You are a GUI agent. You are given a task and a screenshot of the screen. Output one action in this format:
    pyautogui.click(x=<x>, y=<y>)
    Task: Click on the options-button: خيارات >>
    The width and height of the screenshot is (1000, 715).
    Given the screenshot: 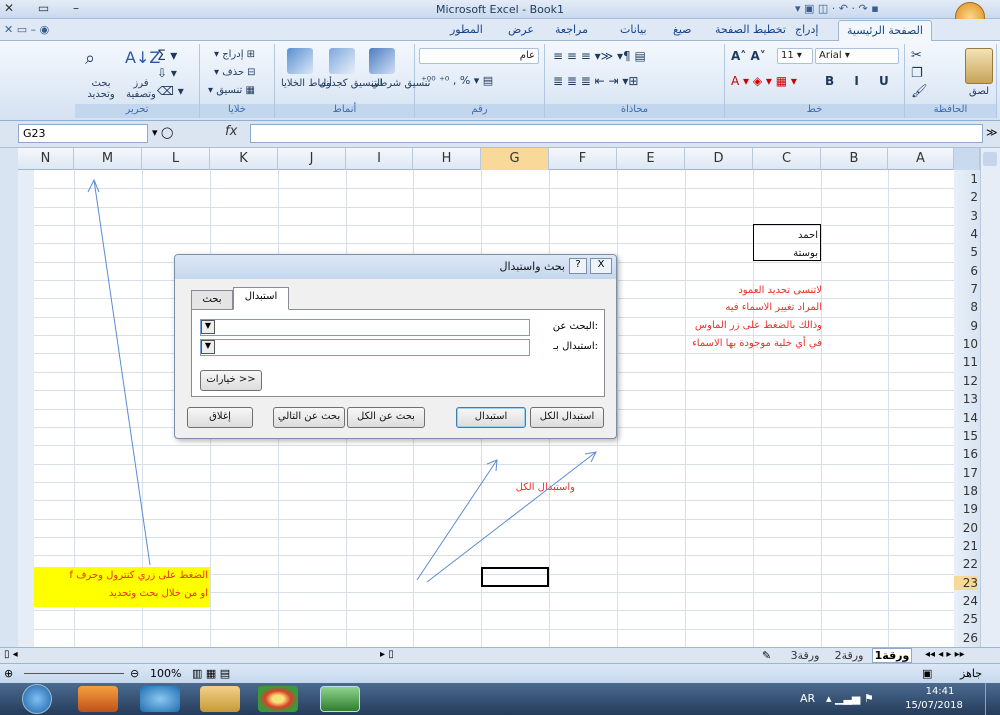 What is the action you would take?
    pyautogui.click(x=231, y=380)
    